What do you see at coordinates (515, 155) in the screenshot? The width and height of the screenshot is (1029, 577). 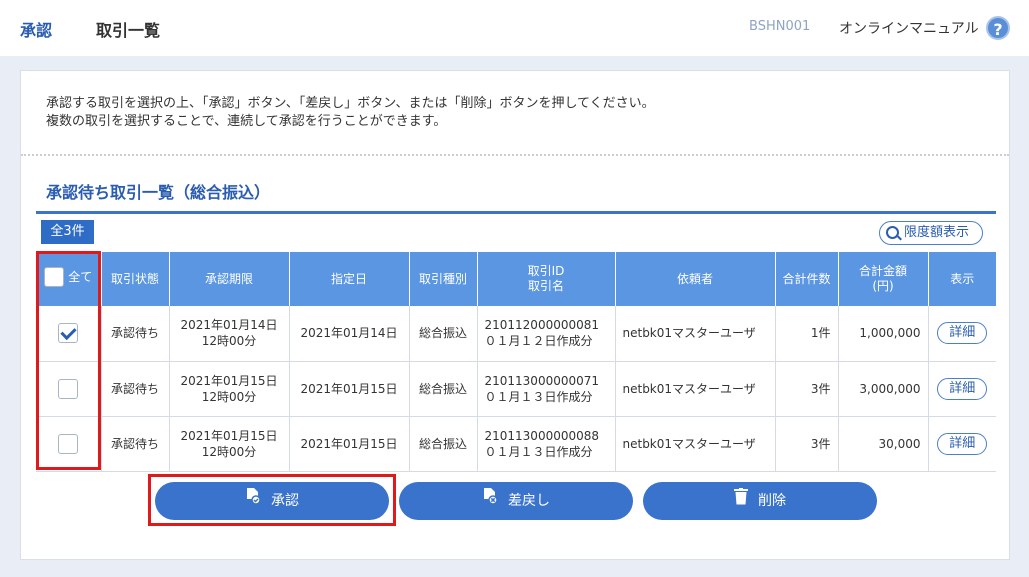 I see `dotted-divider` at bounding box center [515, 155].